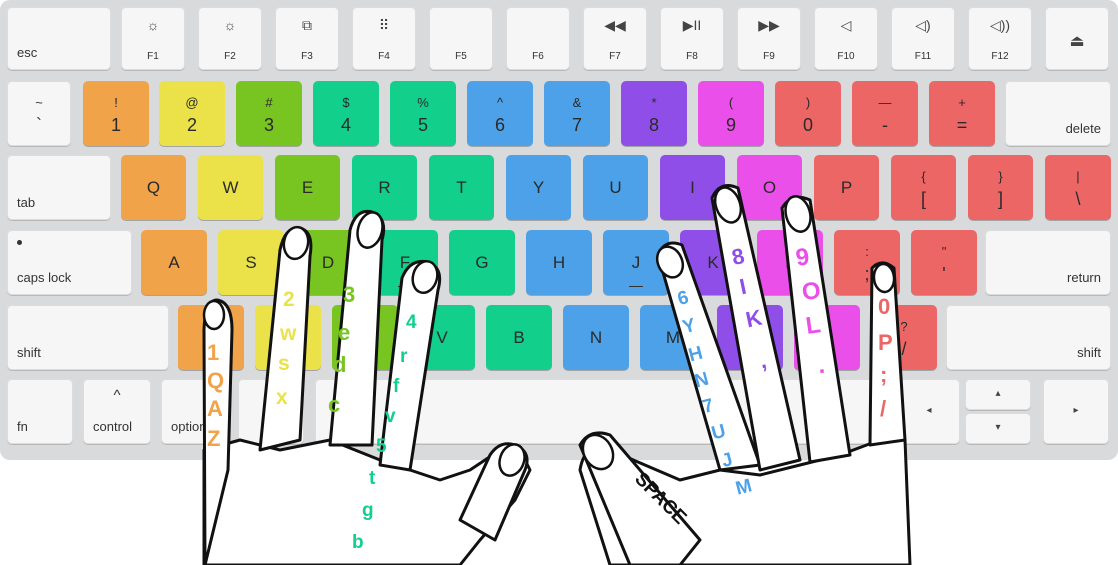 The width and height of the screenshot is (1118, 565). I want to click on finger-label: 3, so click(349, 294).